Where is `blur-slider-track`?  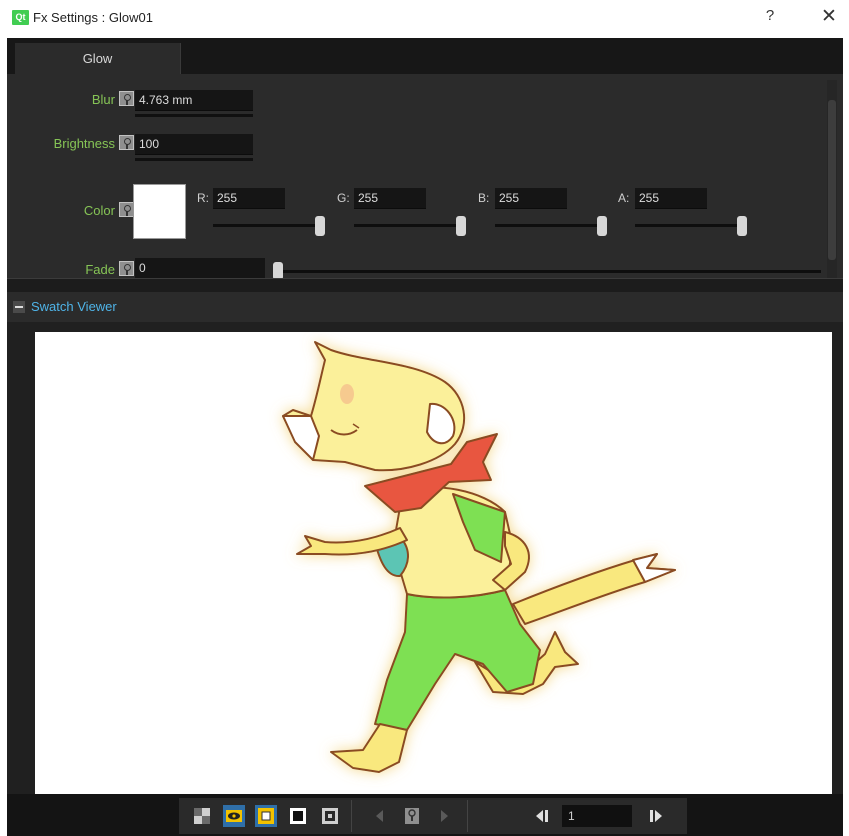
blur-slider-track is located at coordinates (194, 115).